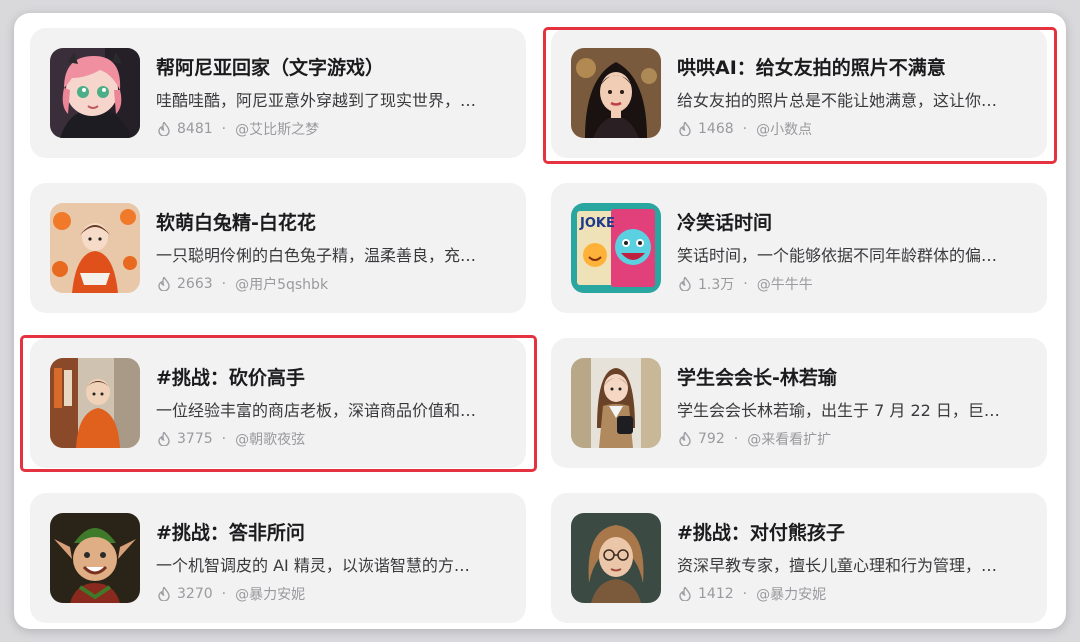 The width and height of the screenshot is (1080, 642). I want to click on bot-meta: 2663 · @用户5qshbk, so click(243, 284).